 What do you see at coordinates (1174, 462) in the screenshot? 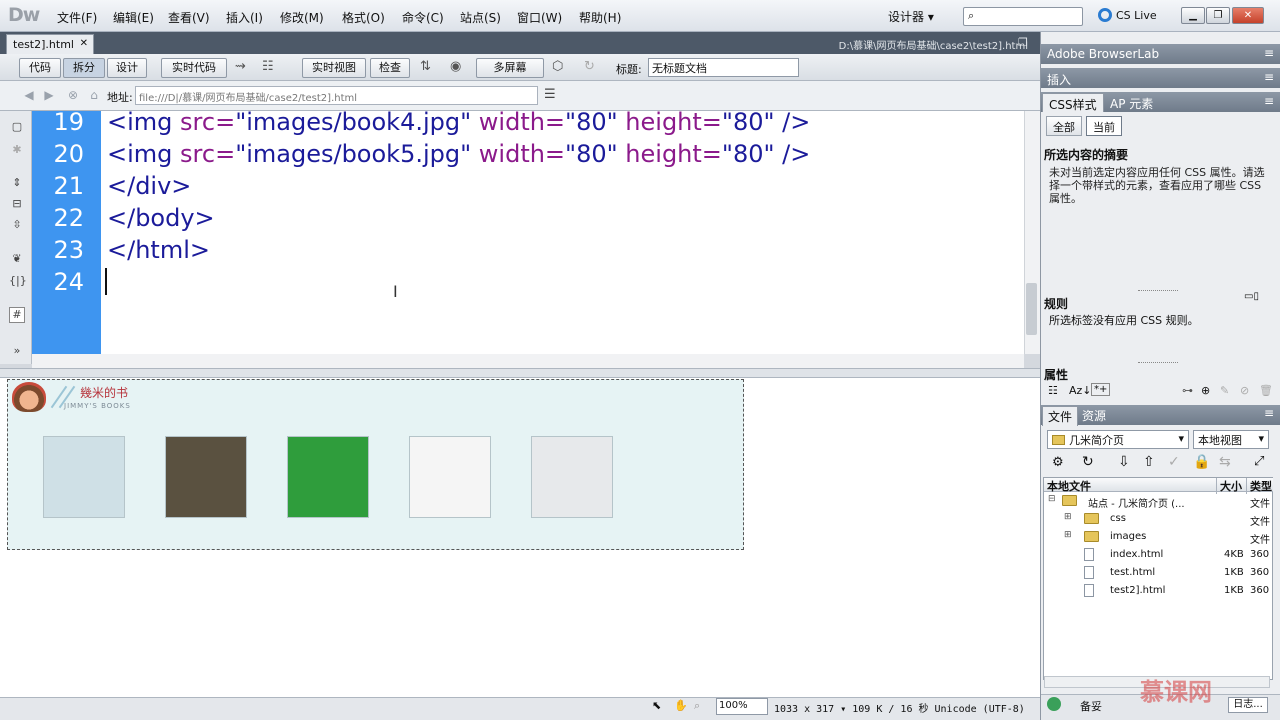
I see `check-out-icon: ✓` at bounding box center [1174, 462].